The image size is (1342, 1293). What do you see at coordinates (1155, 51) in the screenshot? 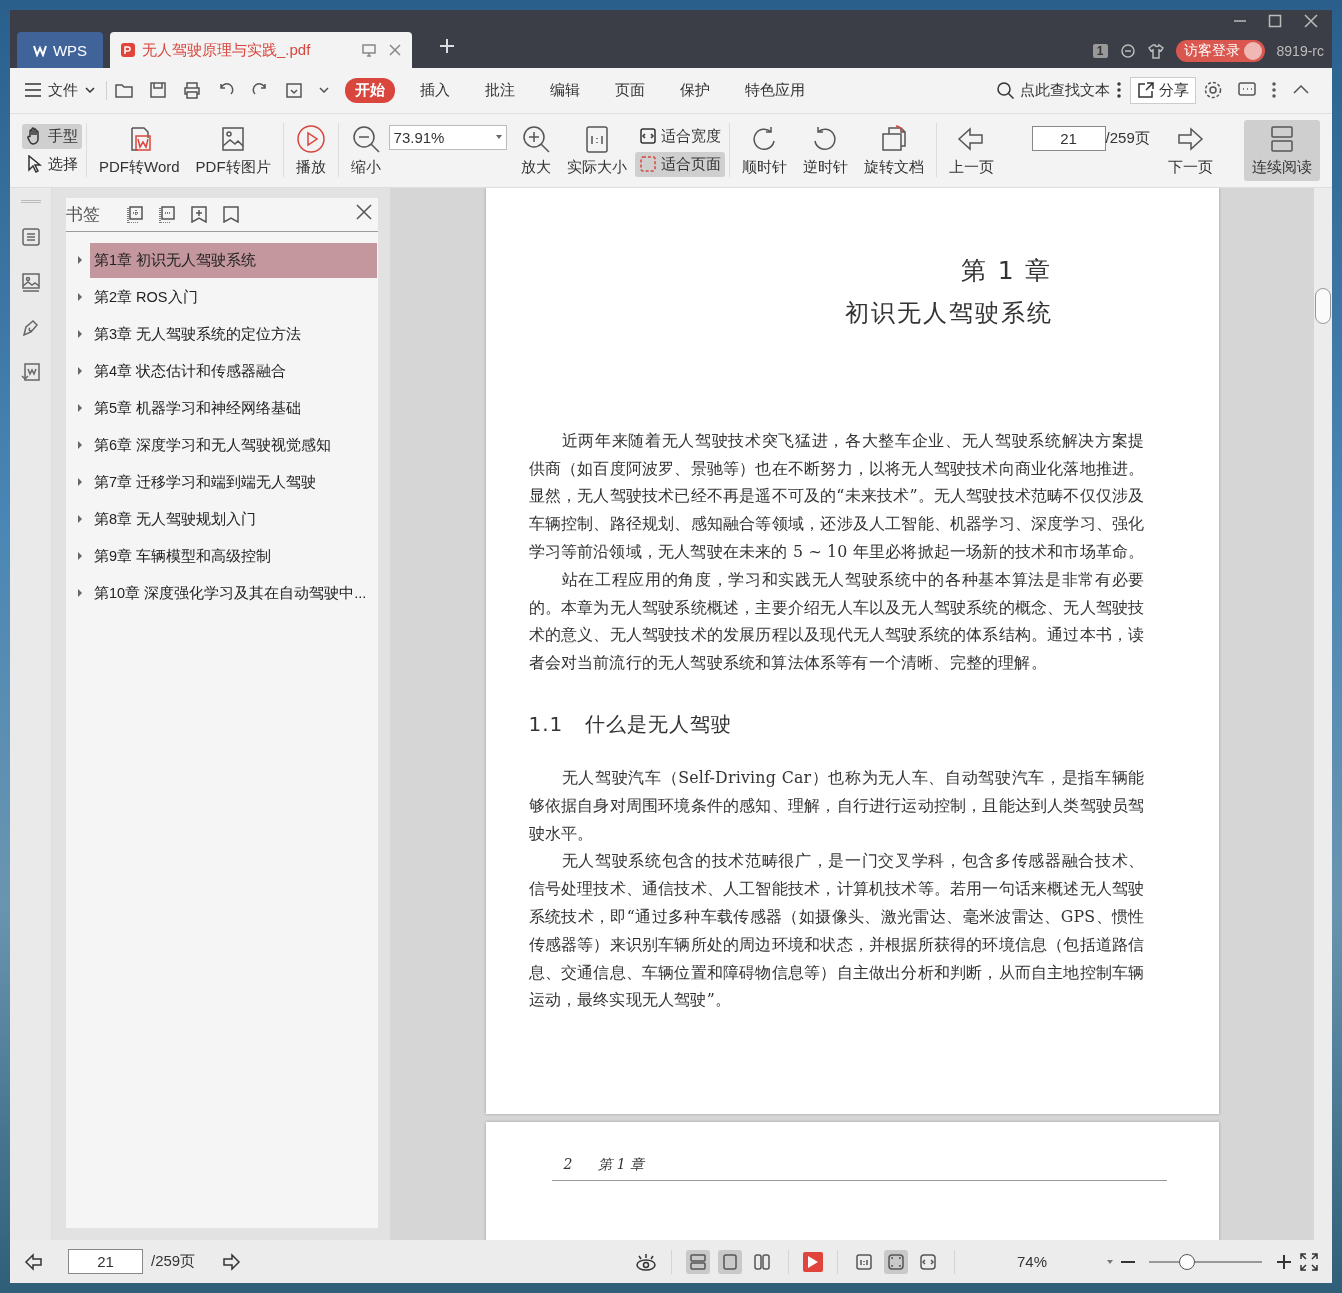
I see `shirt-icon` at bounding box center [1155, 51].